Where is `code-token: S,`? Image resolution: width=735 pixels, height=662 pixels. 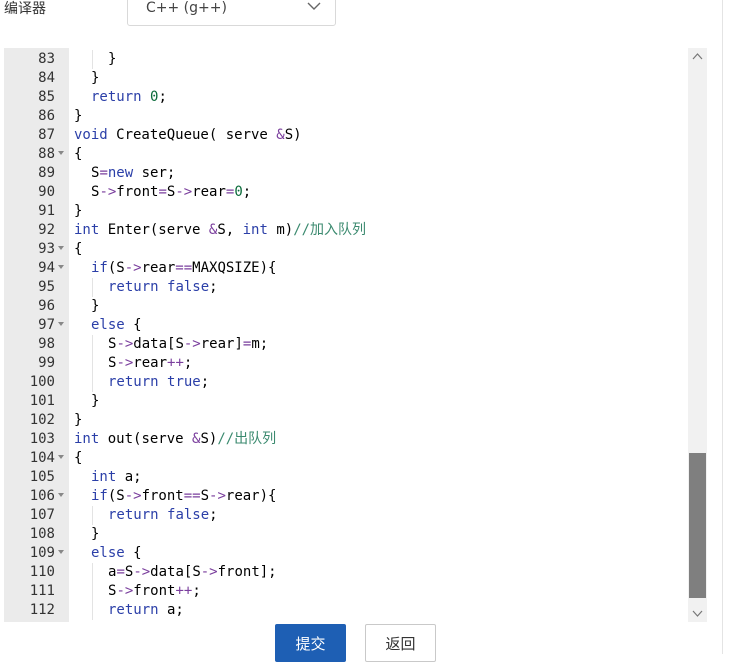 code-token: S, is located at coordinates (230, 230).